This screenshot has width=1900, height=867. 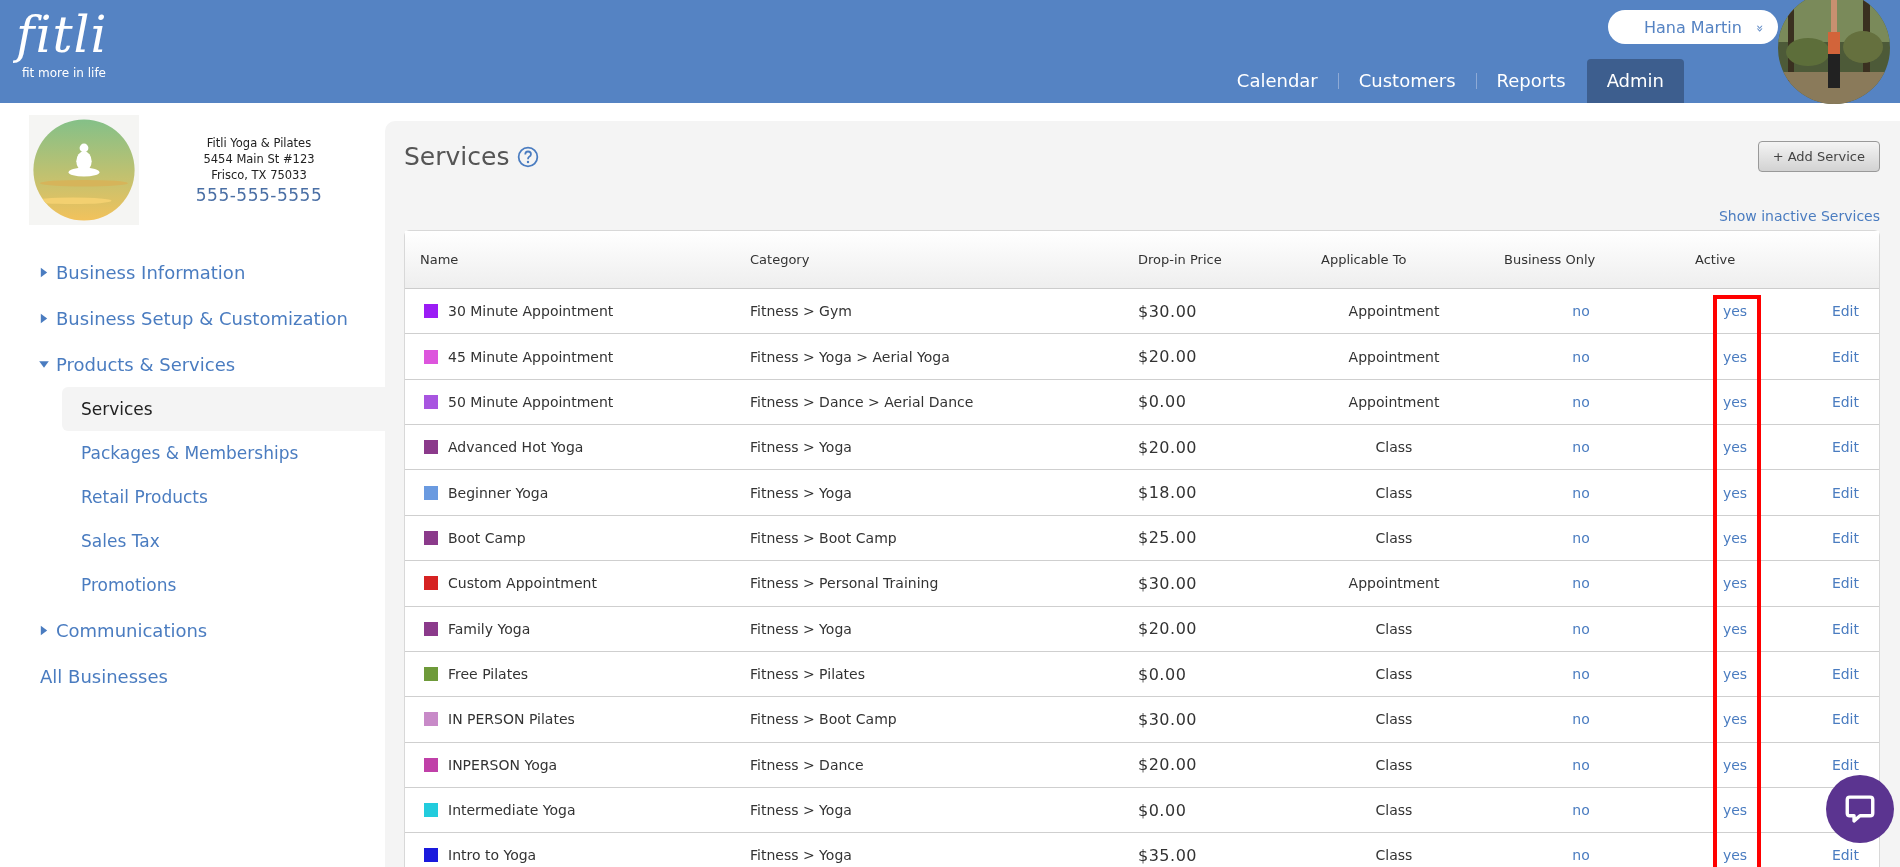 I want to click on sidebar-item: Communications, so click(x=192, y=630).